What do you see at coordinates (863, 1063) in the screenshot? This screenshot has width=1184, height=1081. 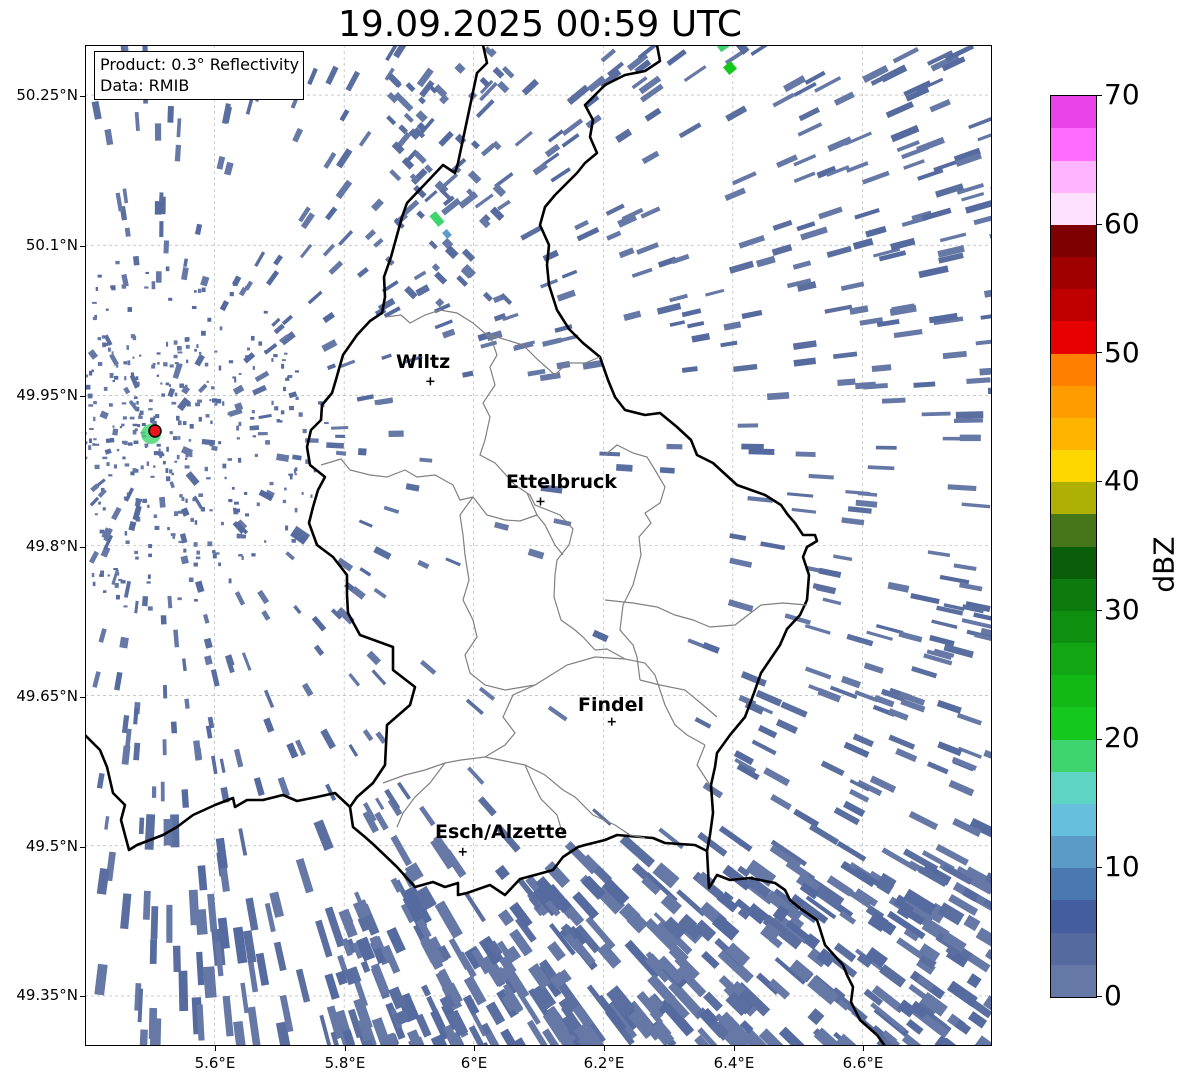 I see `lon-tick-label: 6.6°E` at bounding box center [863, 1063].